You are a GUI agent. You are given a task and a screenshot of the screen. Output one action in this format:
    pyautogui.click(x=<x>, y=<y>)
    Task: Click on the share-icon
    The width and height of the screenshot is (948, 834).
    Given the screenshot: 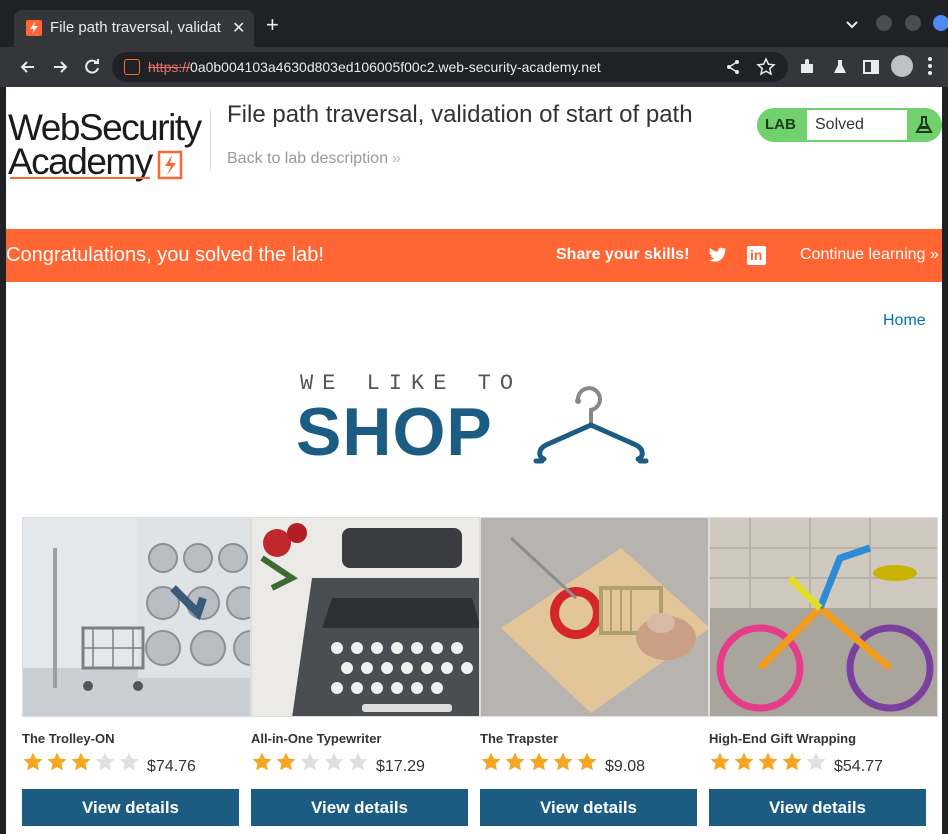 What is the action you would take?
    pyautogui.click(x=733, y=69)
    